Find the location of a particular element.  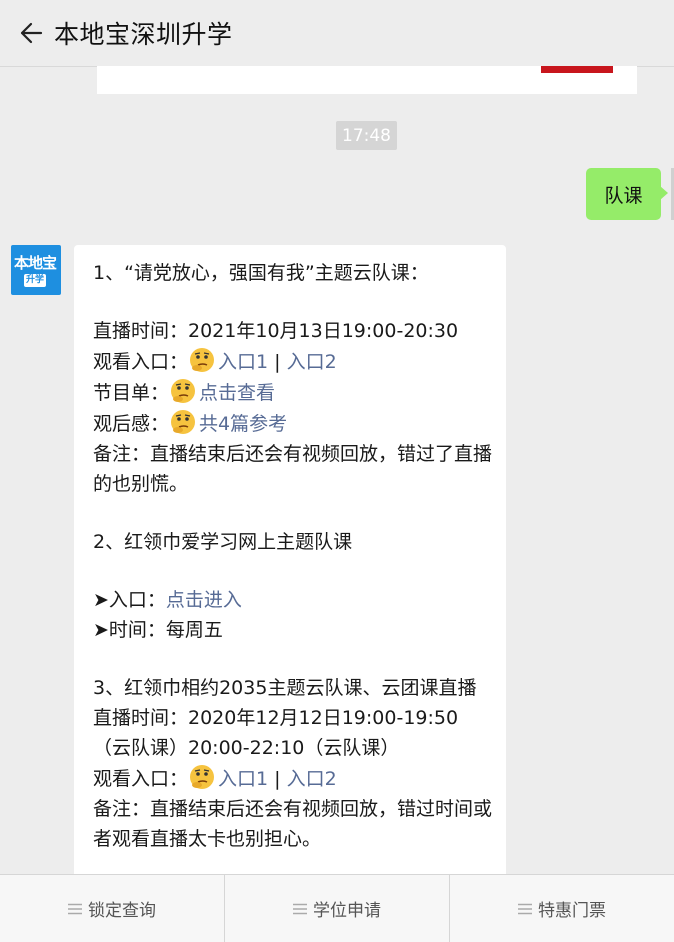

section1-note: 备注：直播结束后还会有视频回放，错过了直播的也别慌。 is located at coordinates (293, 469).